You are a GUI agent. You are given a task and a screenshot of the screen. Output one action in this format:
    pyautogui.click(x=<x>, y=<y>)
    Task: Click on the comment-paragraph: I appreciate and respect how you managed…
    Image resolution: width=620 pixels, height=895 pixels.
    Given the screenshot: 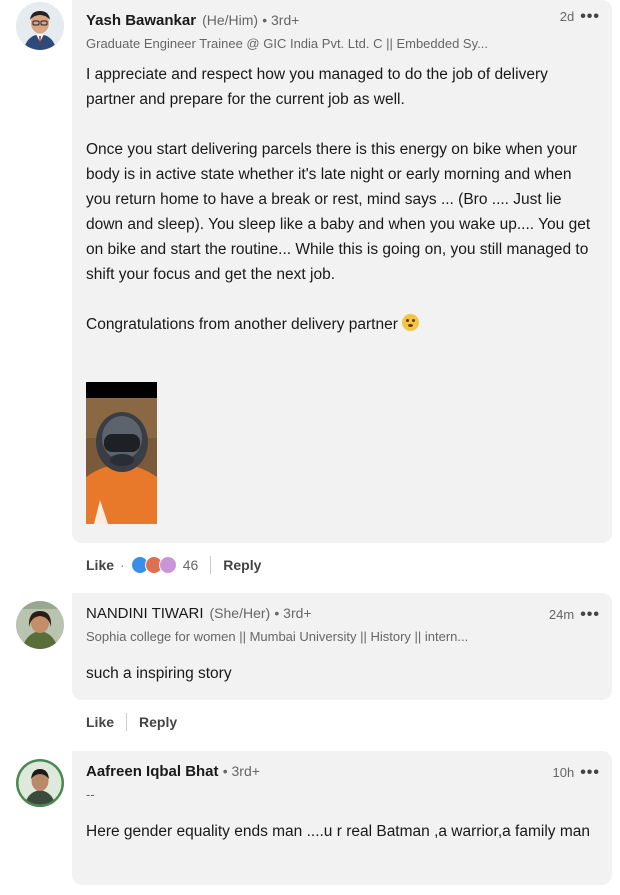 What is the action you would take?
    pyautogui.click(x=317, y=87)
    